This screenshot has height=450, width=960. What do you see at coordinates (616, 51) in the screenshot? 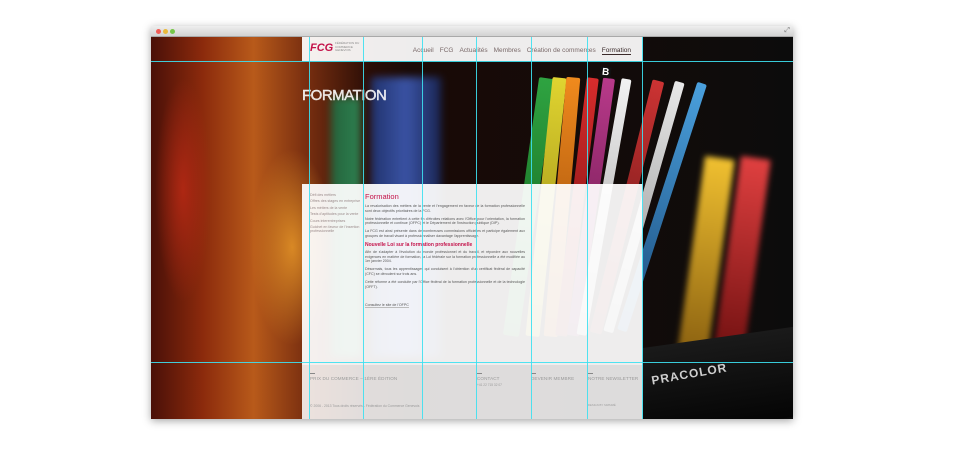
I see `nav-item-formation: Formation` at bounding box center [616, 51].